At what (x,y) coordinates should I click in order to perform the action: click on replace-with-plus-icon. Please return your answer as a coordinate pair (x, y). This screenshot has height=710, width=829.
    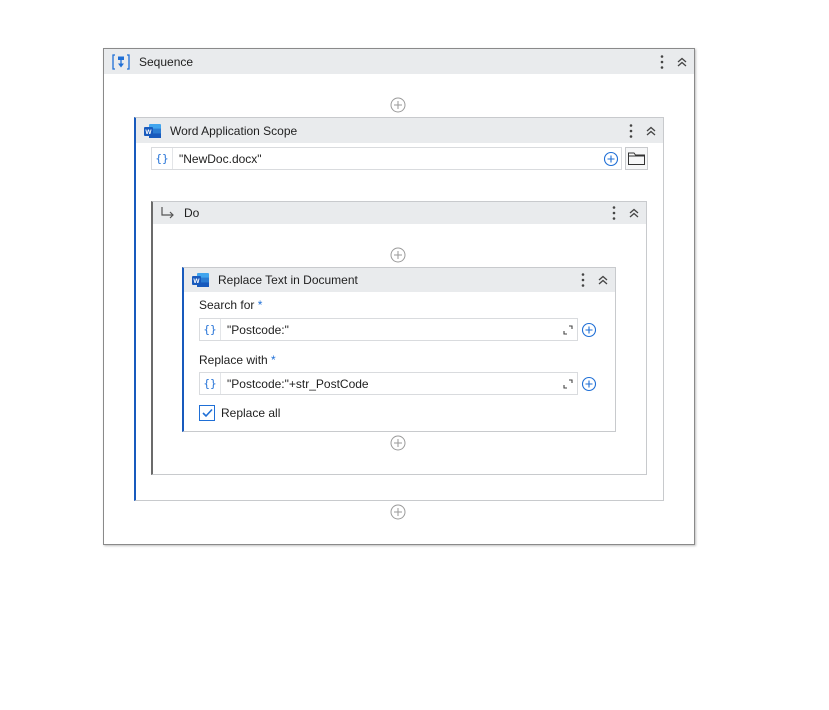
    Looking at the image, I should click on (589, 384).